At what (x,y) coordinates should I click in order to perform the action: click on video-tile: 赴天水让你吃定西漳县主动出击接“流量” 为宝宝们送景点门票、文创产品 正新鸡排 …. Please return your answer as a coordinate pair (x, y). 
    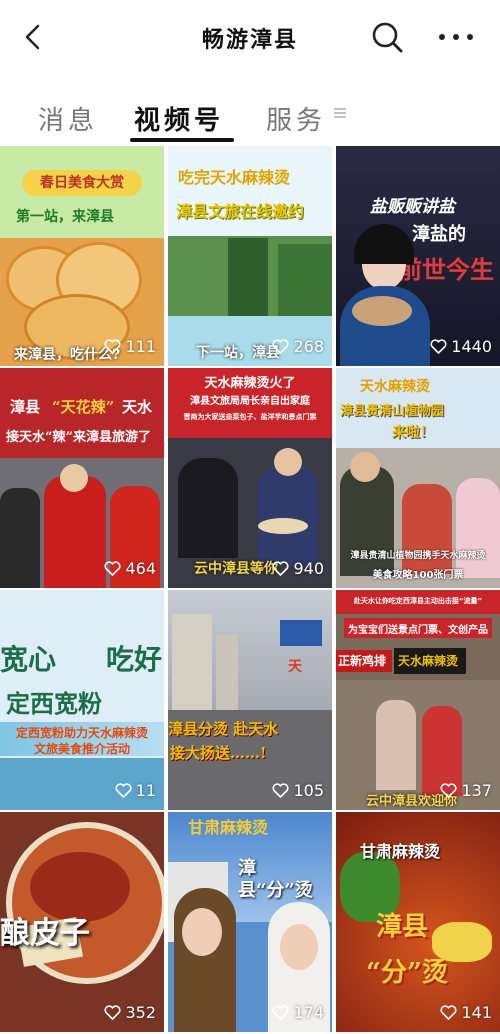
    Looking at the image, I should click on (418, 700).